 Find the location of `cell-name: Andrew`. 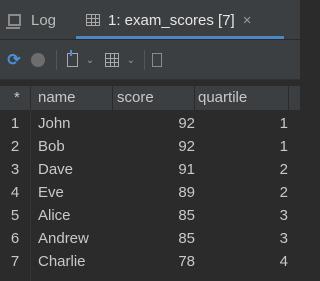

cell-name: Andrew is located at coordinates (63, 238).